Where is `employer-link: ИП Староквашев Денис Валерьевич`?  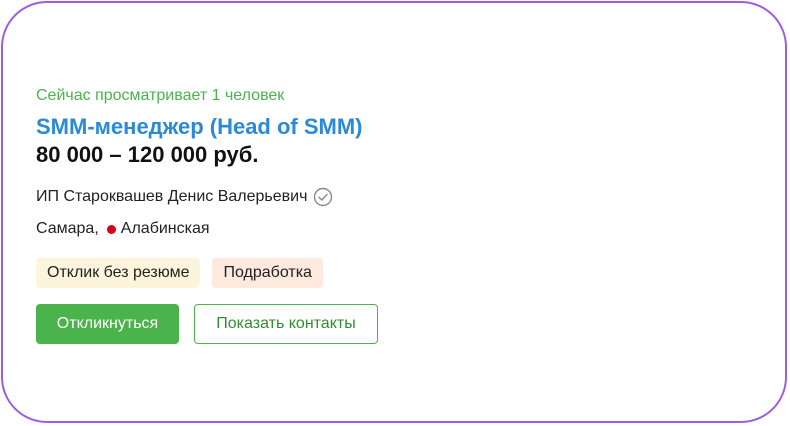 employer-link: ИП Староквашев Денис Валерьевич is located at coordinates (171, 197).